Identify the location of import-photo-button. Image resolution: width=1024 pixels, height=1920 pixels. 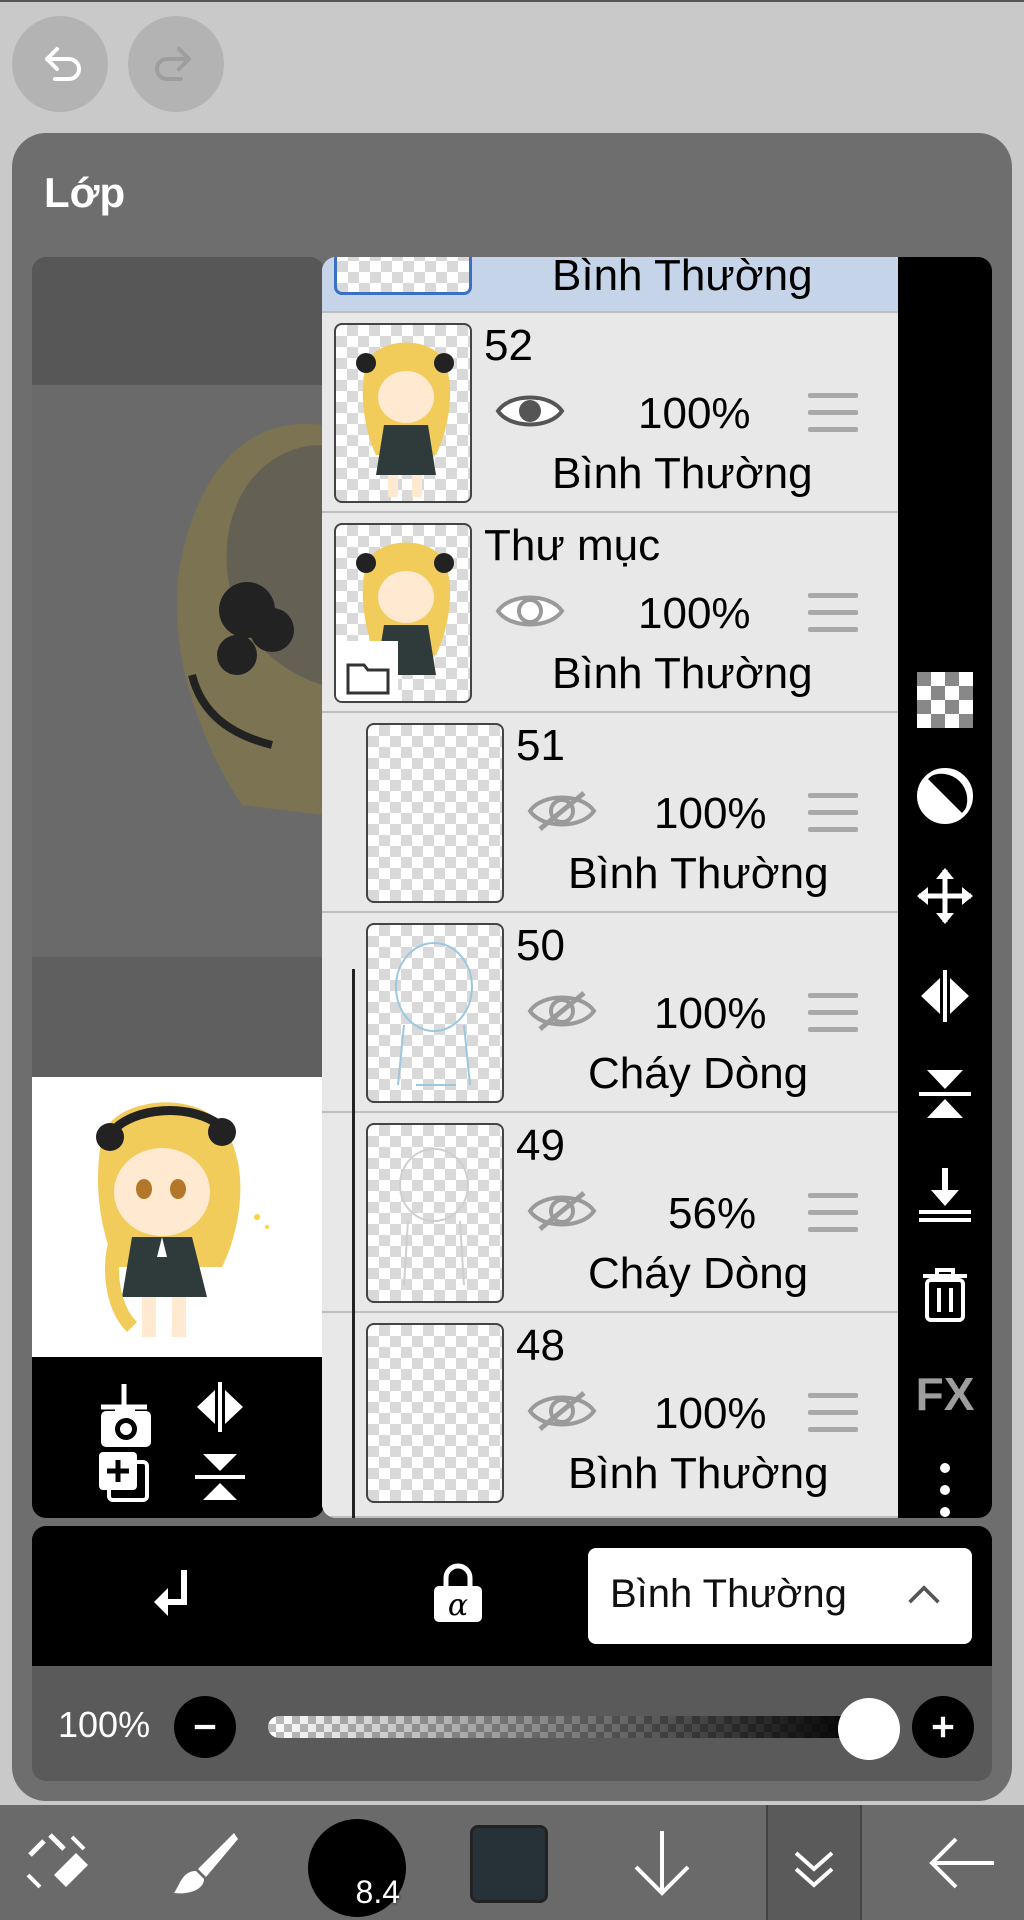
(126, 1426).